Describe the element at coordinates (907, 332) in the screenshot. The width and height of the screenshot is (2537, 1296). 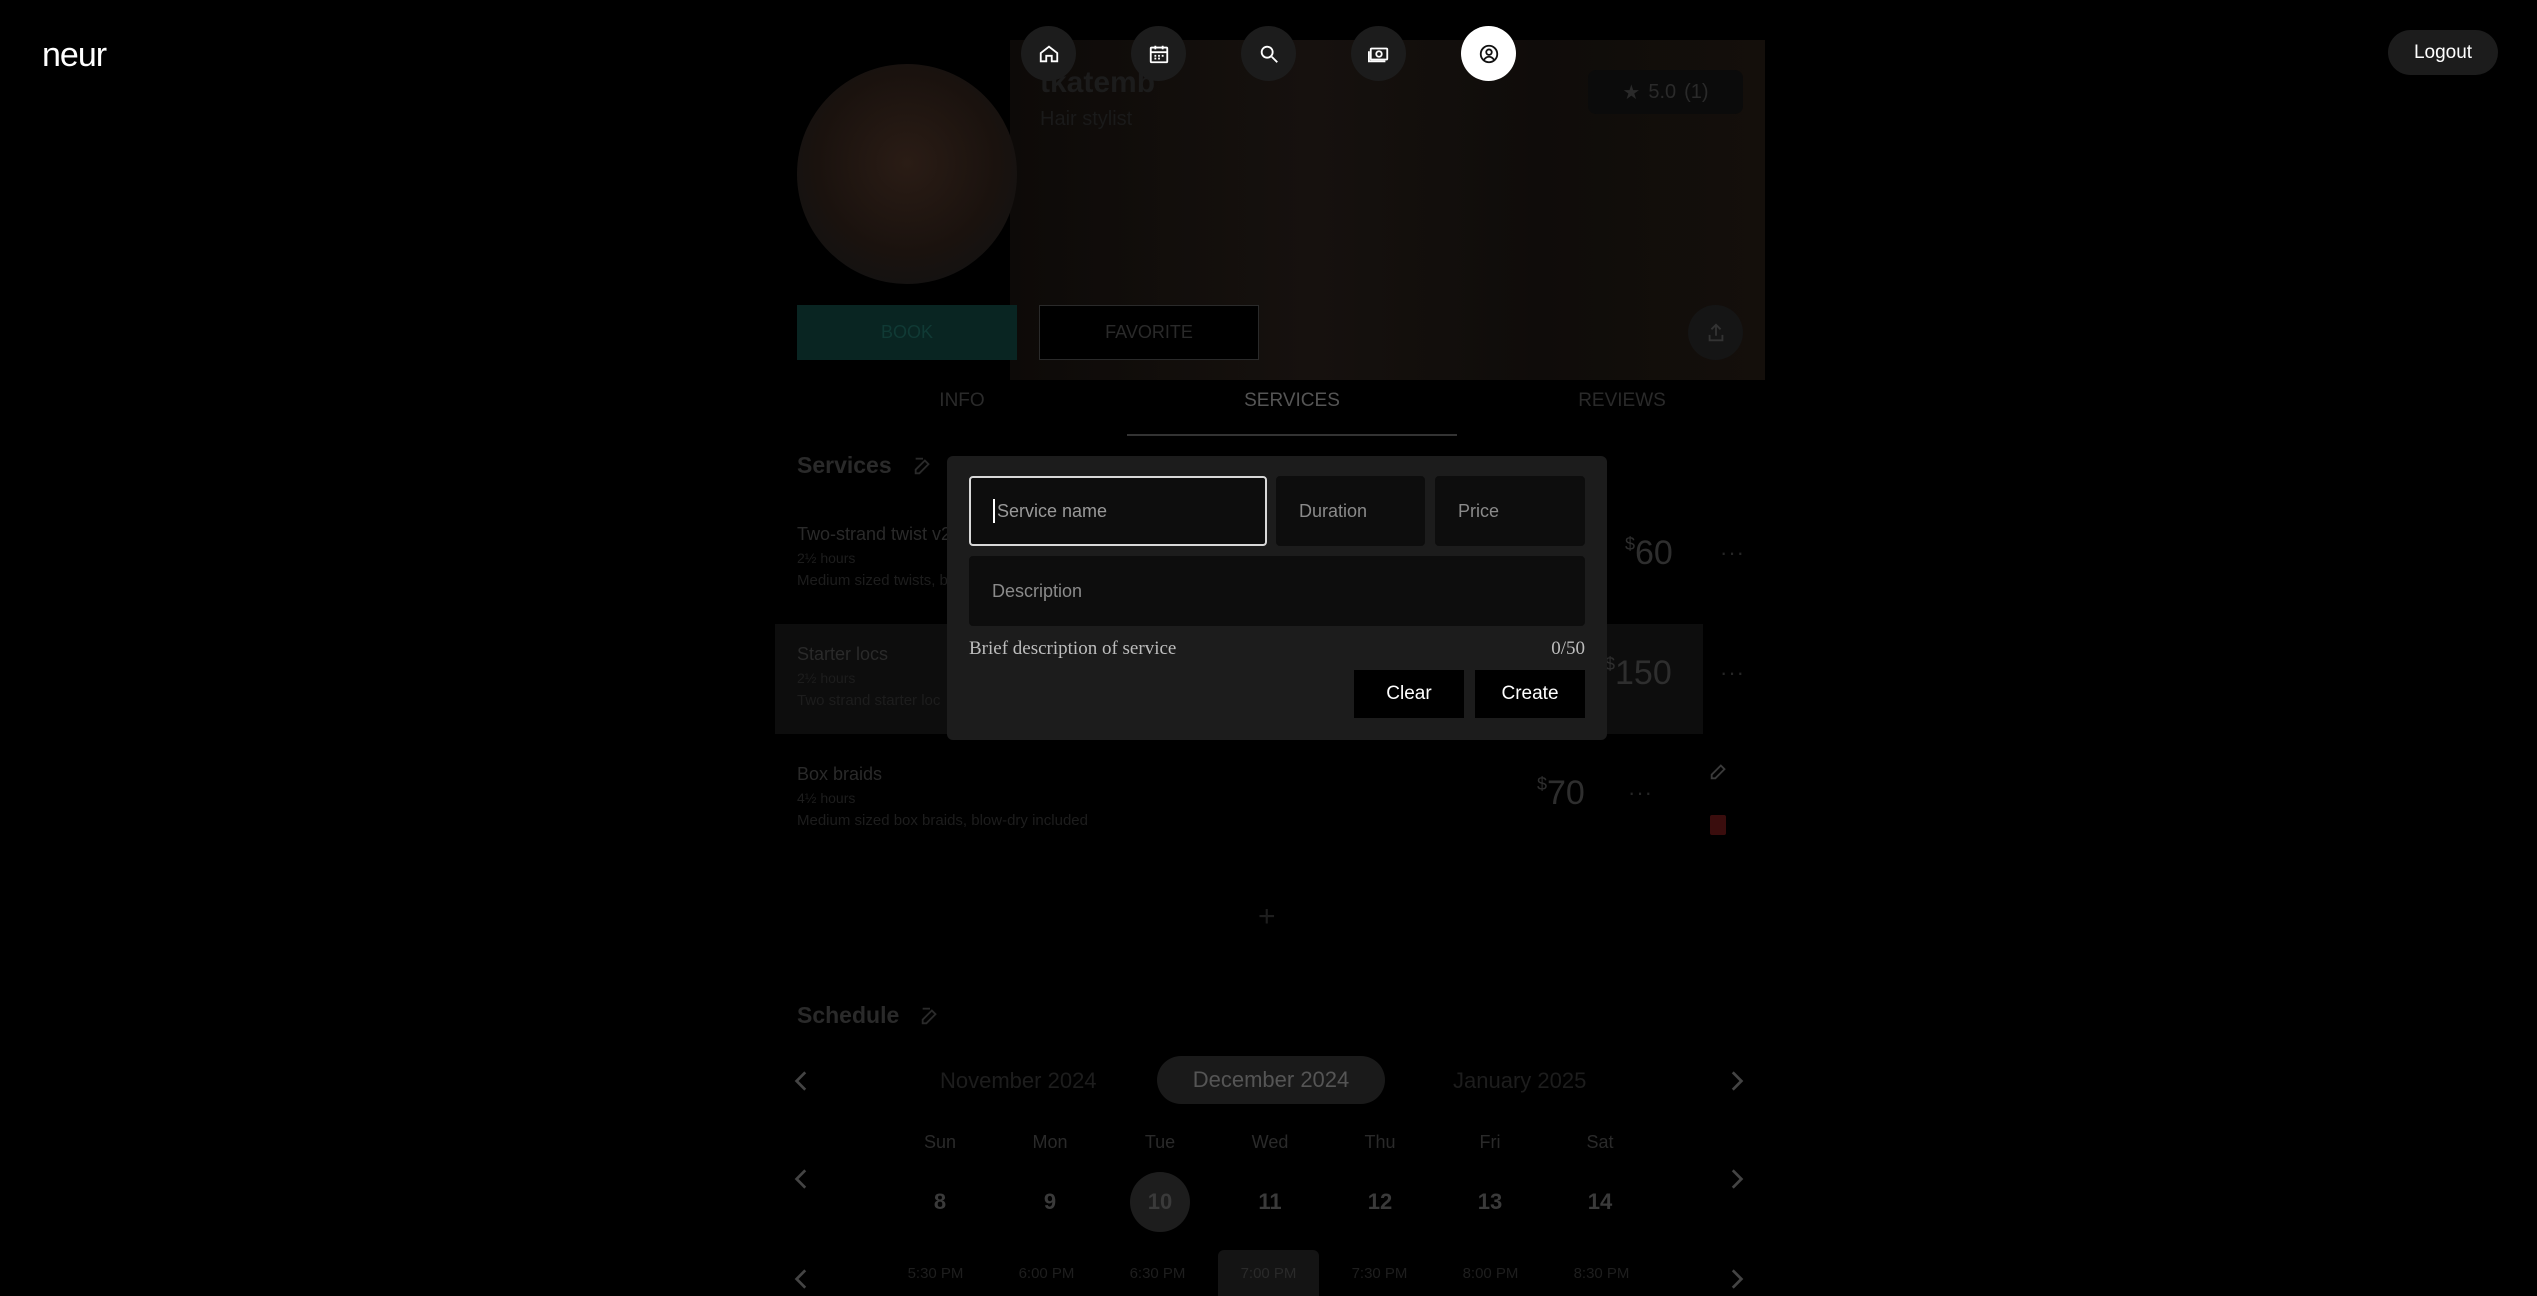
I see `book-button: BOOK` at that location.